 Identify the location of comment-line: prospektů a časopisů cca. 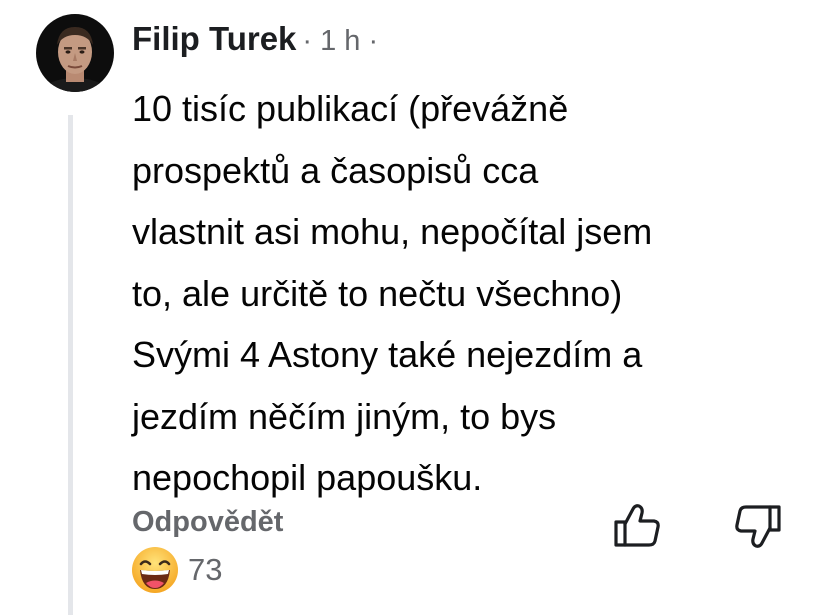
(335, 170).